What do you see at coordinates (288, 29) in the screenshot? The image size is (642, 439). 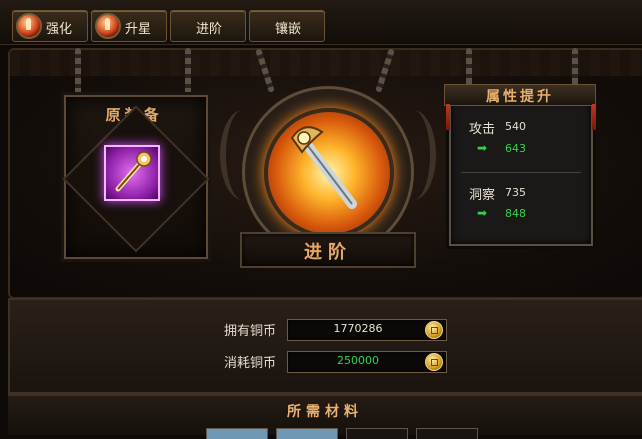 I see `tab-inlay-label: 镶嵌` at bounding box center [288, 29].